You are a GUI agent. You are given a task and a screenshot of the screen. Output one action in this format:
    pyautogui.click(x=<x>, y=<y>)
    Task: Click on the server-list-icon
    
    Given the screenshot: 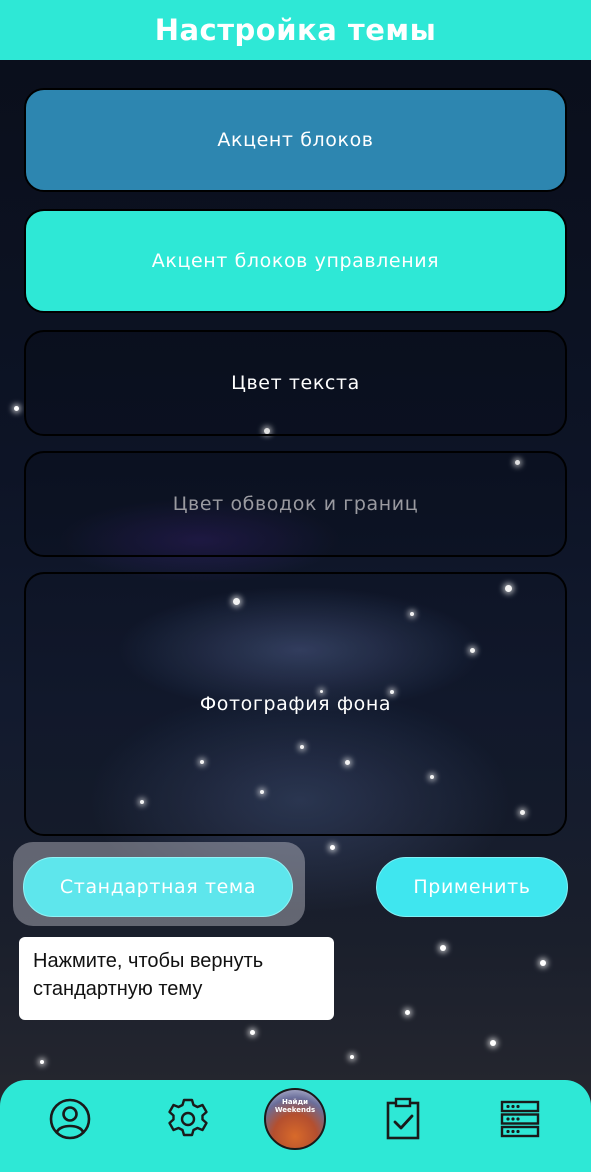 What is the action you would take?
    pyautogui.click(x=520, y=1119)
    